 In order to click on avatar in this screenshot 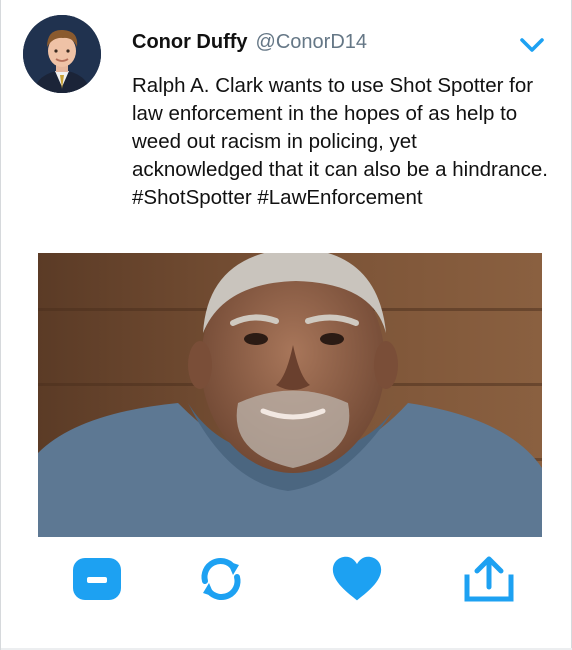, I will do `click(62, 54)`.